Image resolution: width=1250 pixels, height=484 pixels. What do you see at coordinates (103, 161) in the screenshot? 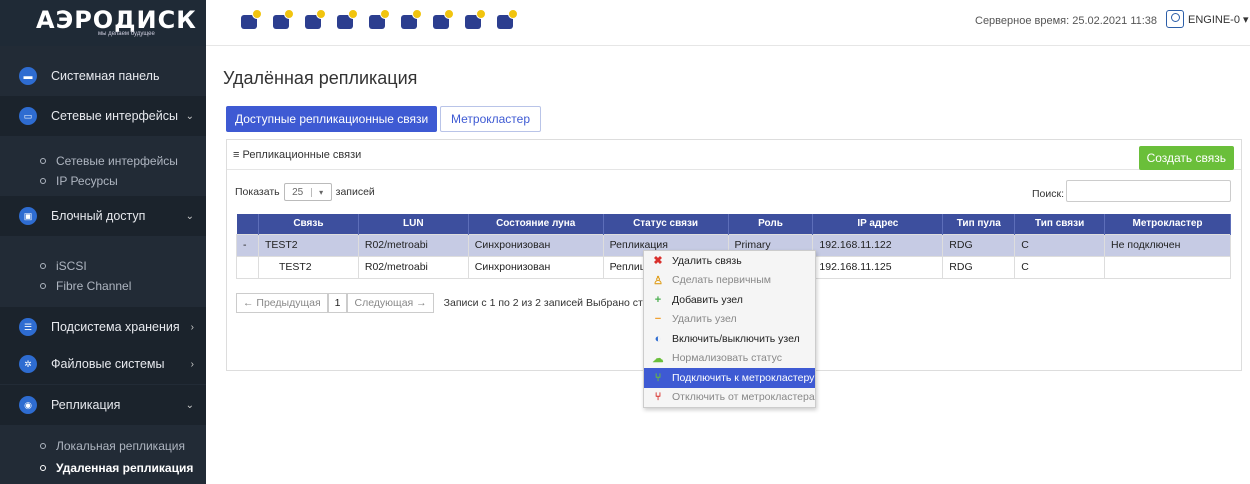
I see `sidebar-subitem-network-interfaces: Сетевые интерфейсы` at bounding box center [103, 161].